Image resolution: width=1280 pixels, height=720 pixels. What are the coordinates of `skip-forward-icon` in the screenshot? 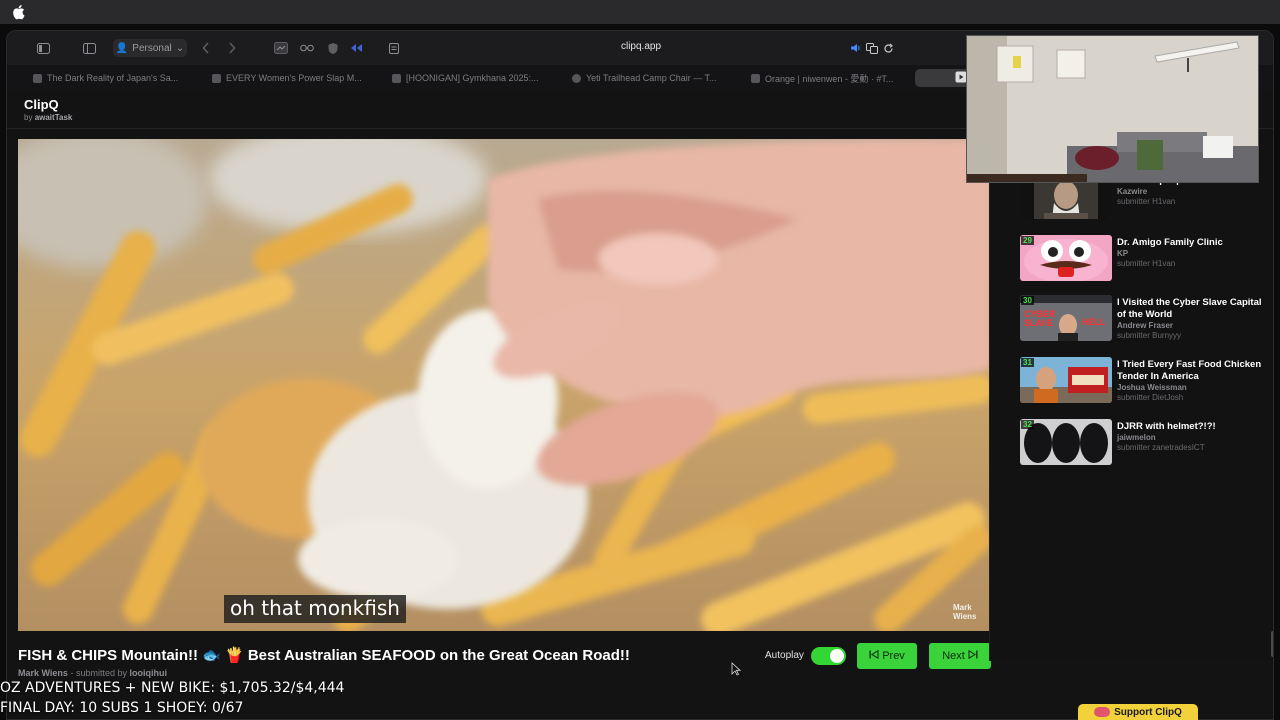 It's located at (973, 655).